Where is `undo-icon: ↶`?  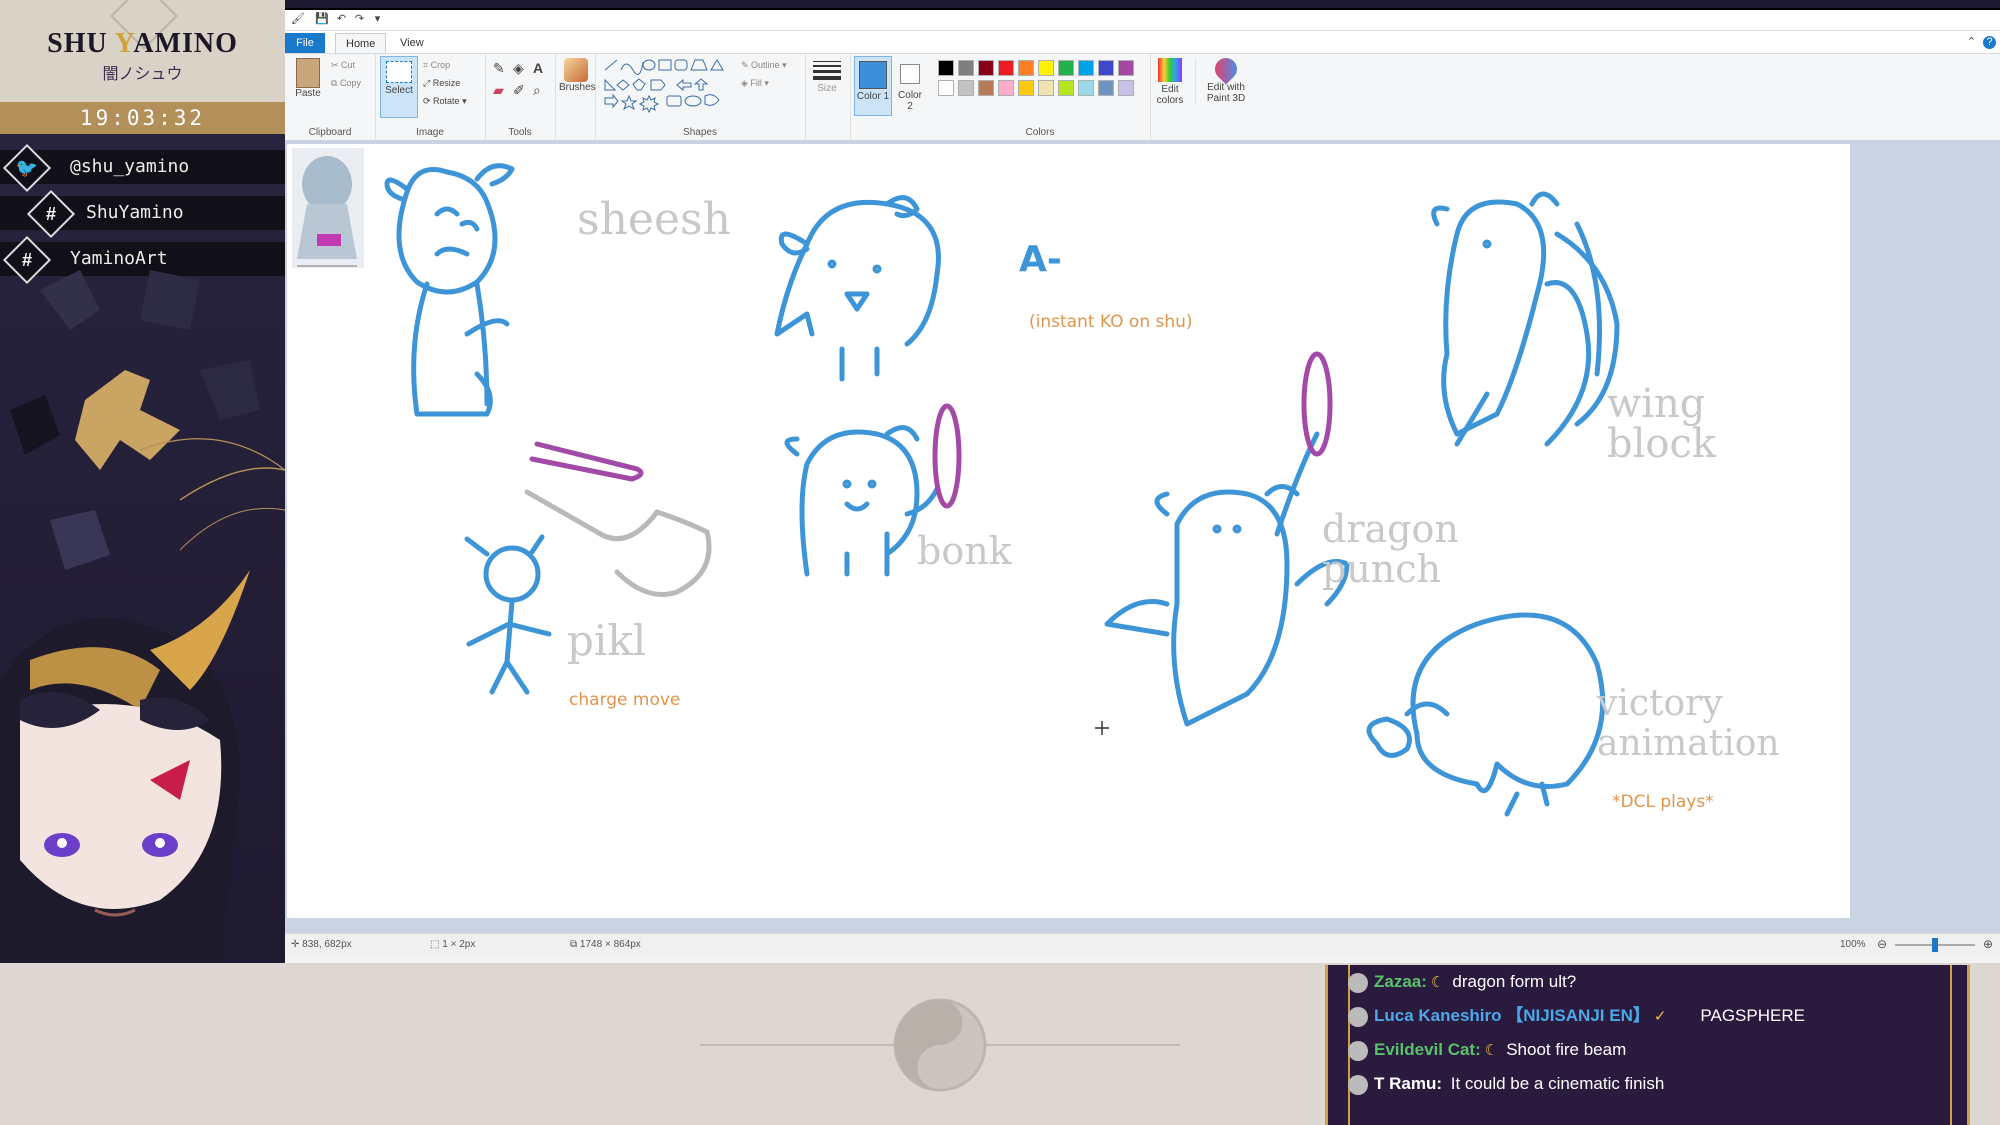 undo-icon: ↶ is located at coordinates (341, 19).